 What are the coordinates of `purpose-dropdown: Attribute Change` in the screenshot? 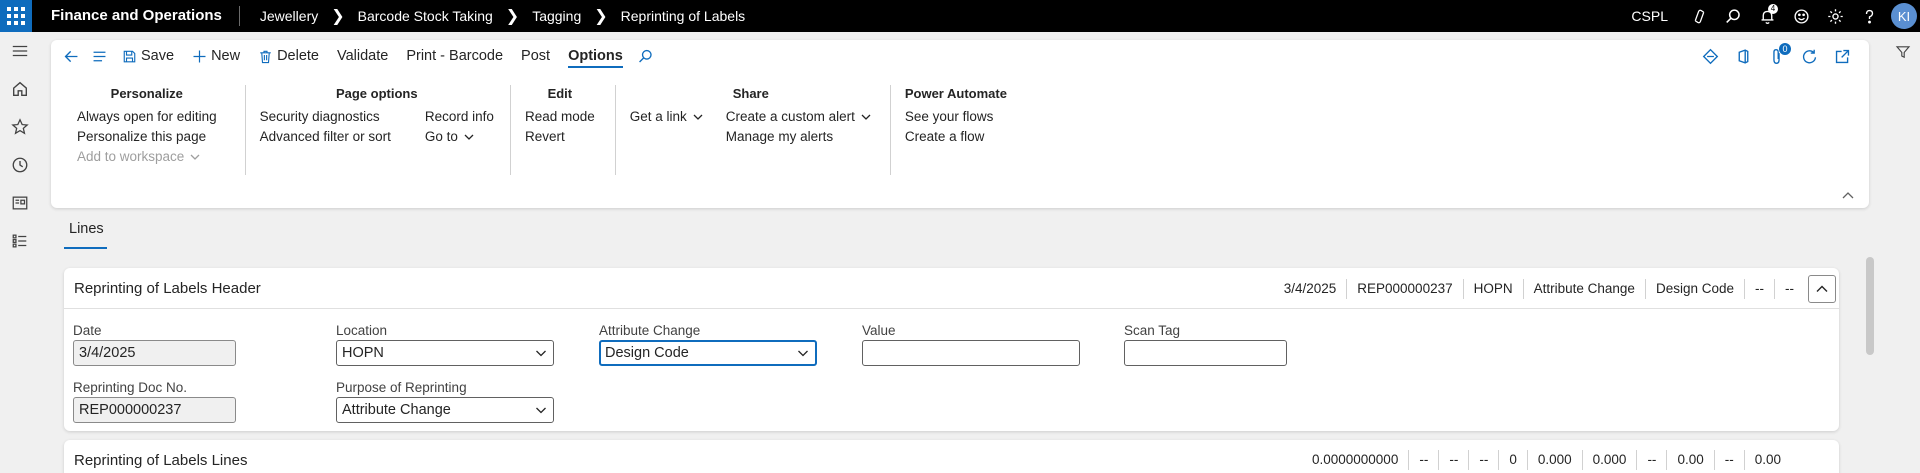 It's located at (445, 410).